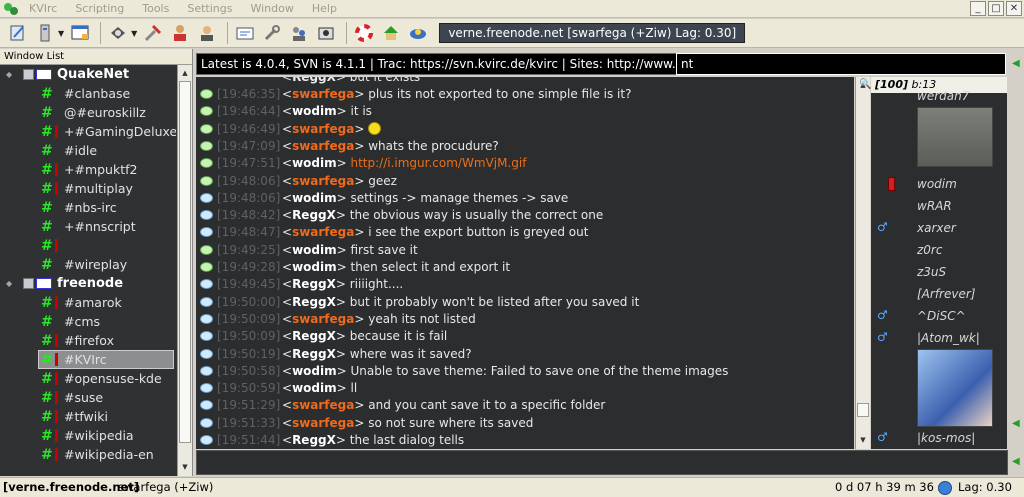  Describe the element at coordinates (324, 9) in the screenshot. I see `menu-help: Help` at that location.